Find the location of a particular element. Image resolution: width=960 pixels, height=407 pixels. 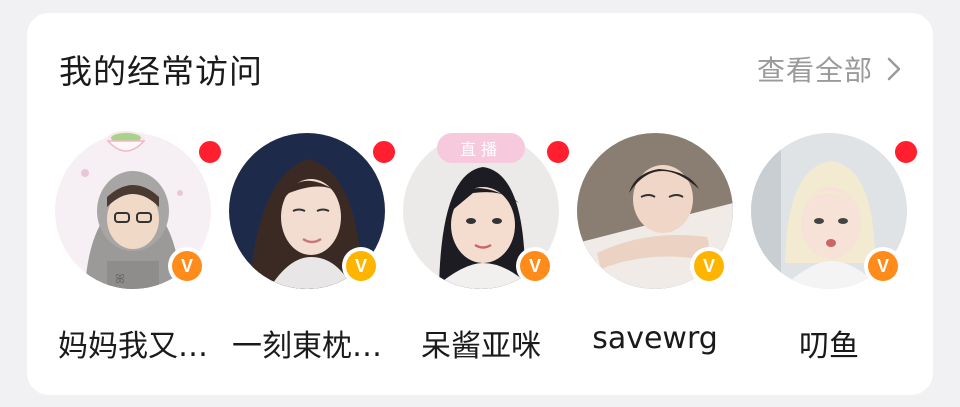

live-streaming-tag: 直播 is located at coordinates (481, 148).